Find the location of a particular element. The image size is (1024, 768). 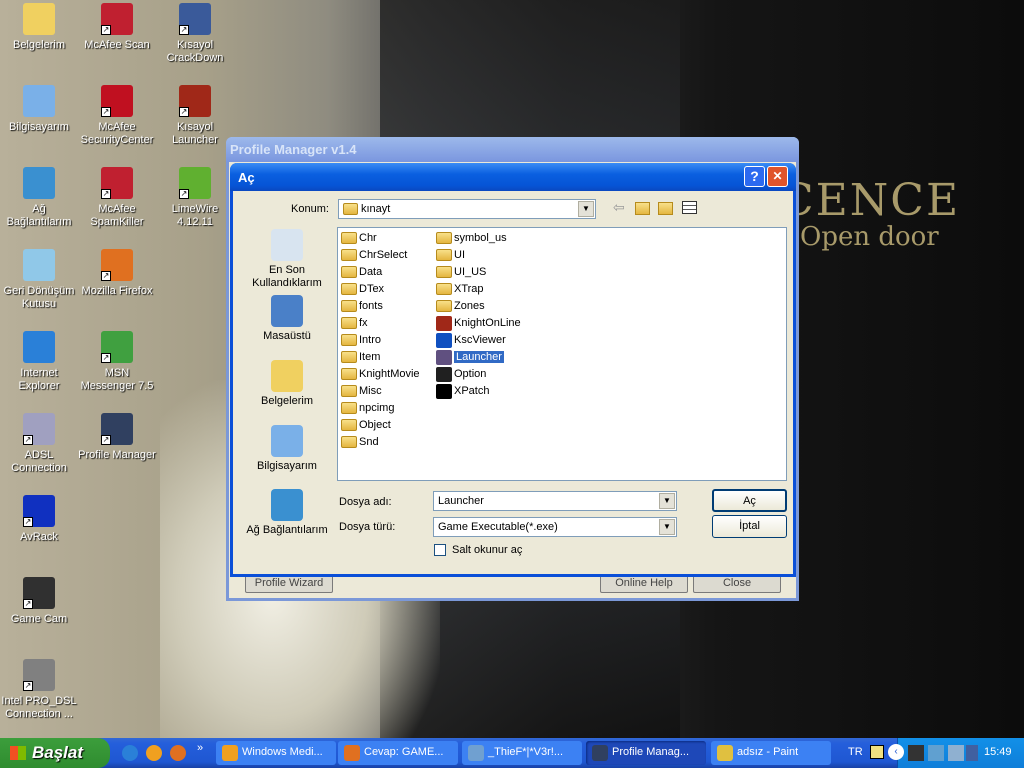

file-item: KnightOnLine is located at coordinates (478, 323).